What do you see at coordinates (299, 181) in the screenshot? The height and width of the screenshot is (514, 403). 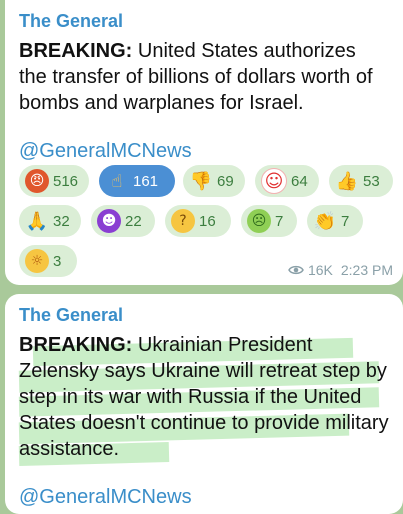 I see `reaction-count: 64` at bounding box center [299, 181].